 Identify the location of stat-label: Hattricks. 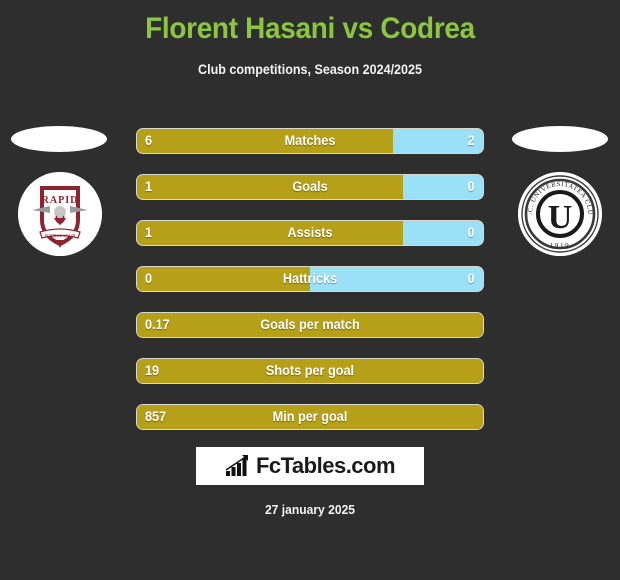
(310, 278).